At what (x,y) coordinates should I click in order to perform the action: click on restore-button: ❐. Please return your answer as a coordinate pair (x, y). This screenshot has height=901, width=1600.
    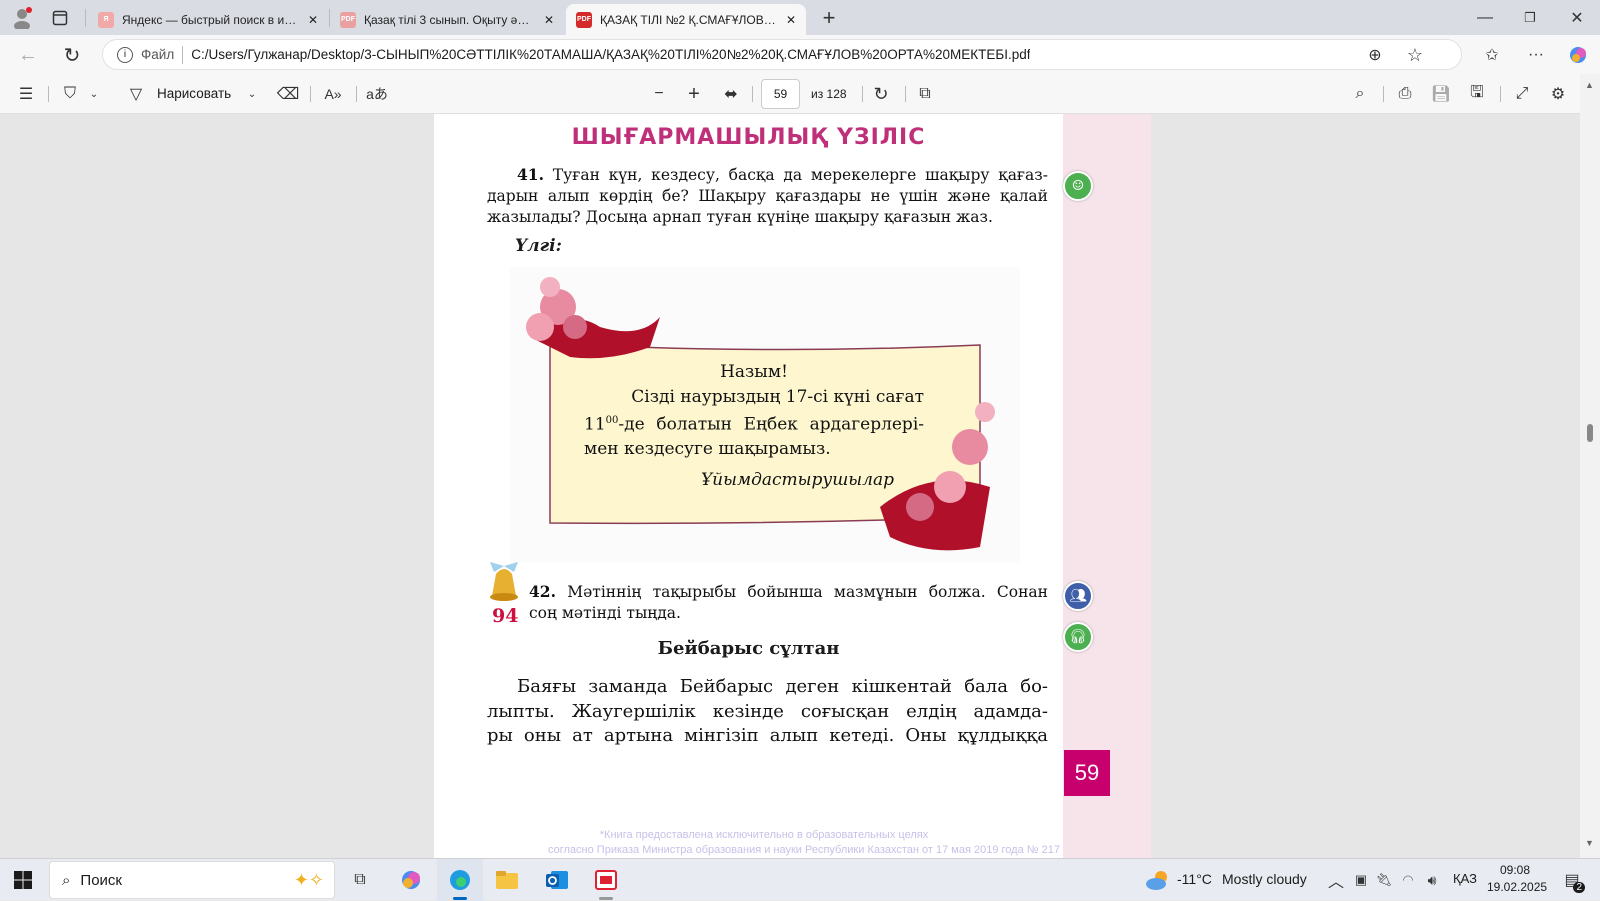
    Looking at the image, I should click on (1530, 18).